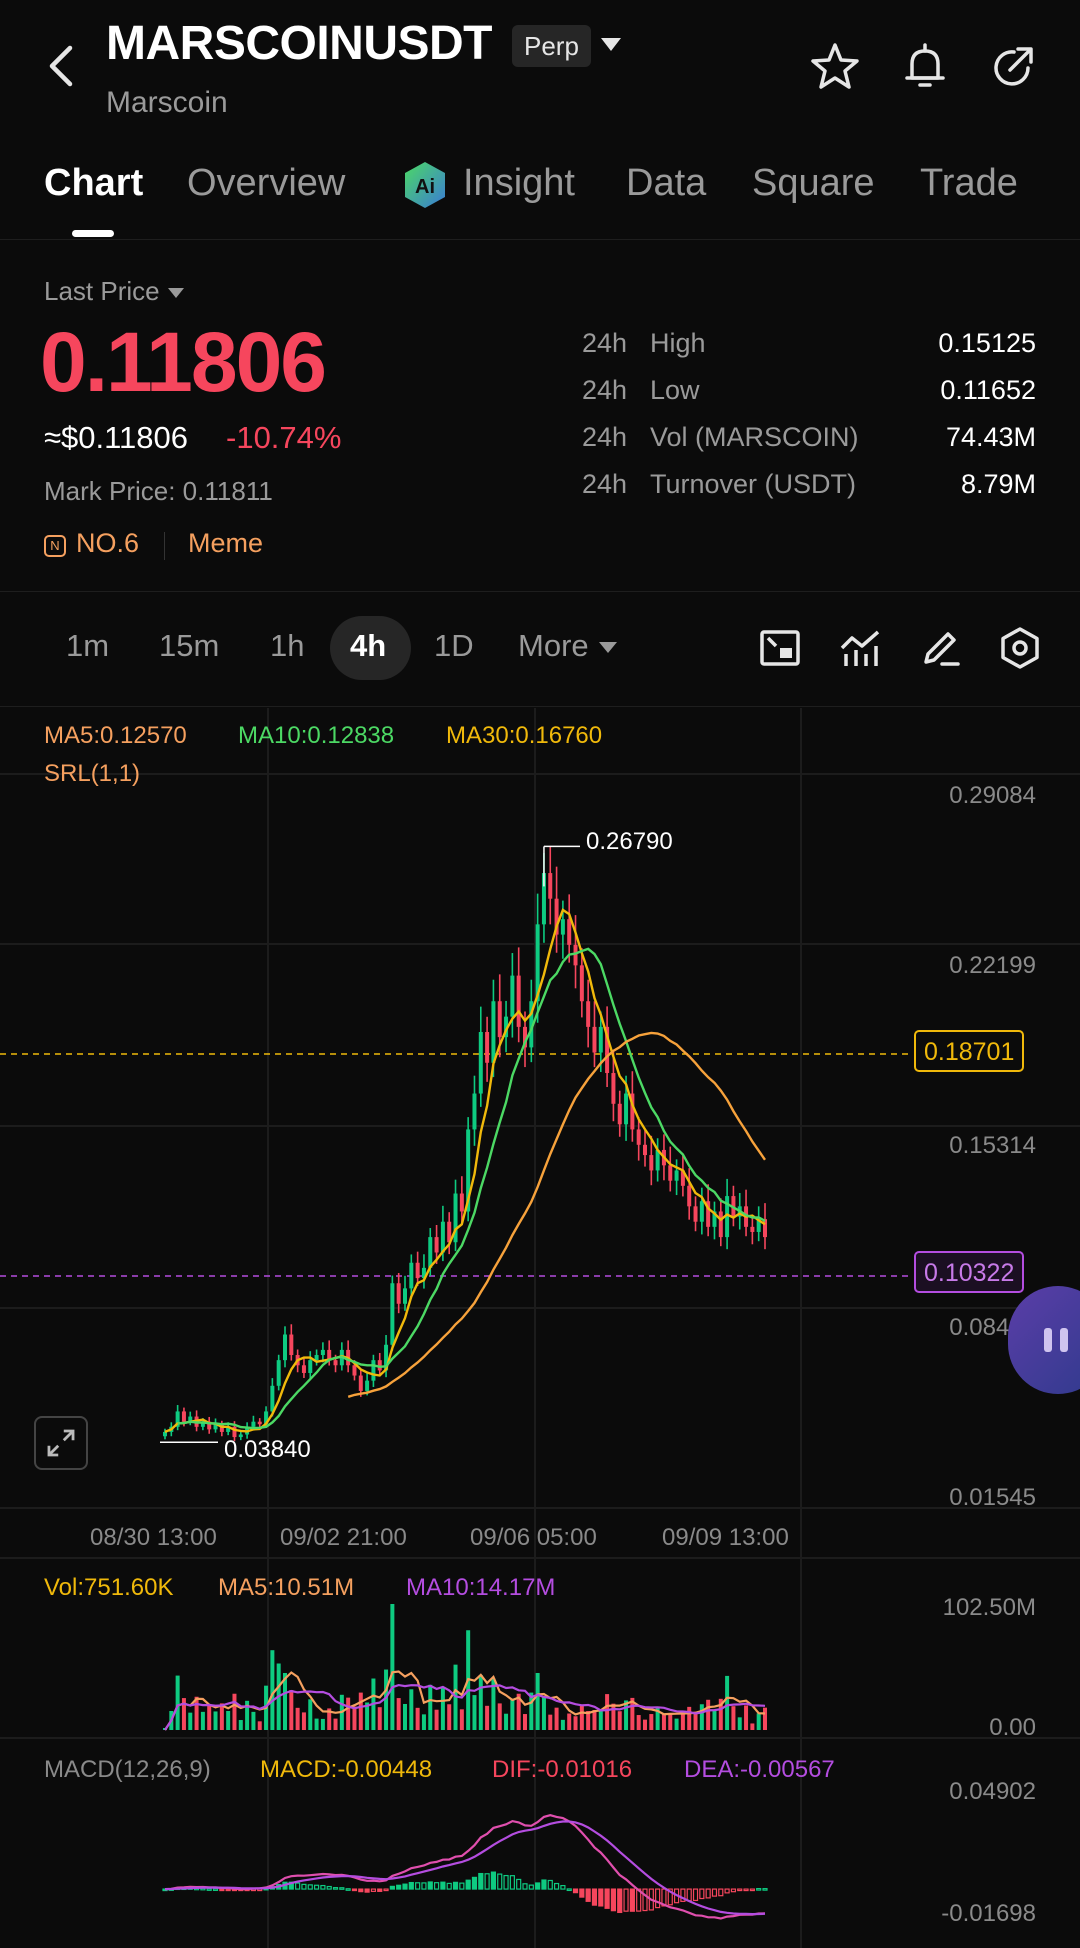  I want to click on resistance-price-tag: 0.18701, so click(969, 1051).